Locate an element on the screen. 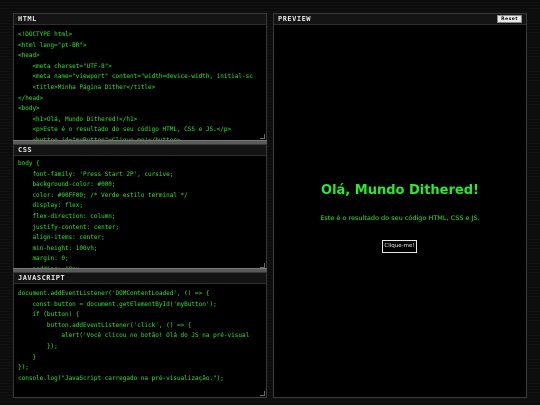  code-line: margin: 0; is located at coordinates (43, 259).